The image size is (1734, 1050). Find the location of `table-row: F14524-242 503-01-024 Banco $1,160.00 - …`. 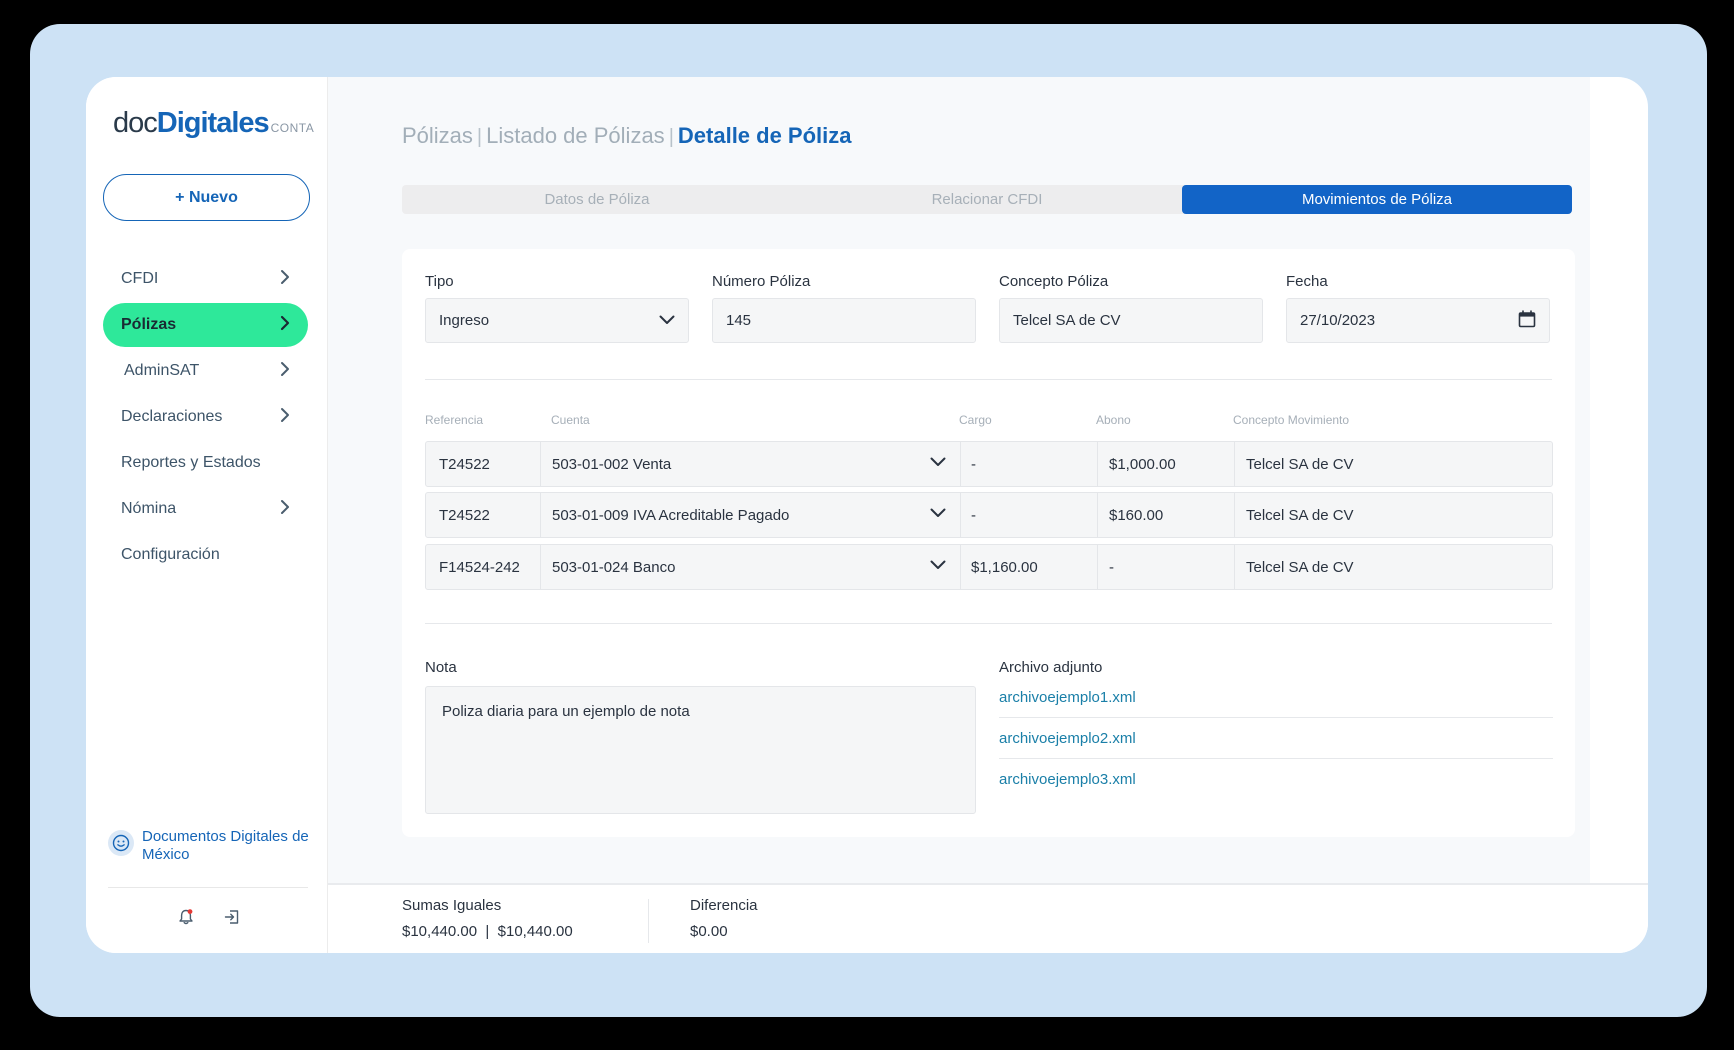

table-row: F14524-242 503-01-024 Banco $1,160.00 - … is located at coordinates (989, 567).